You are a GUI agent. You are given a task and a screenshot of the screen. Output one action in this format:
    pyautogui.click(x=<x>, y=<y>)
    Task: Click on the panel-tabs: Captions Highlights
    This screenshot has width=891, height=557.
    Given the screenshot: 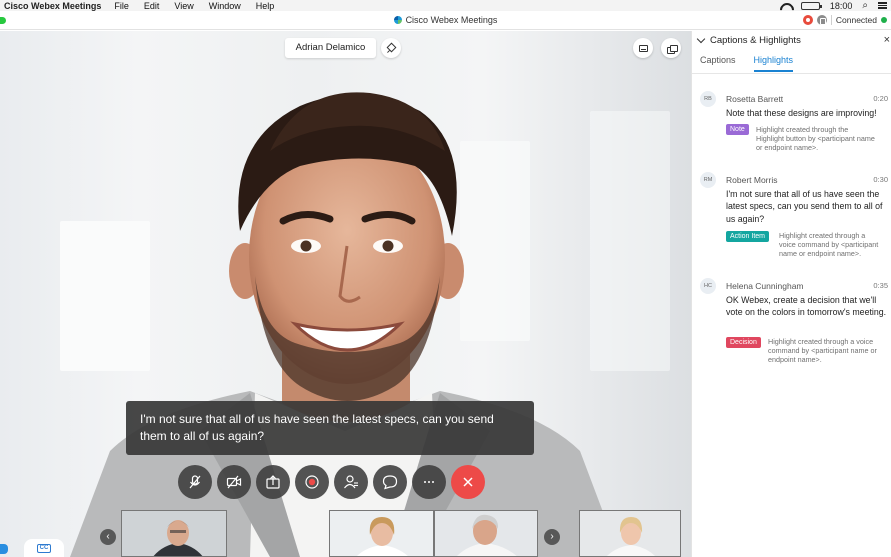 What is the action you would take?
    pyautogui.click(x=791, y=64)
    